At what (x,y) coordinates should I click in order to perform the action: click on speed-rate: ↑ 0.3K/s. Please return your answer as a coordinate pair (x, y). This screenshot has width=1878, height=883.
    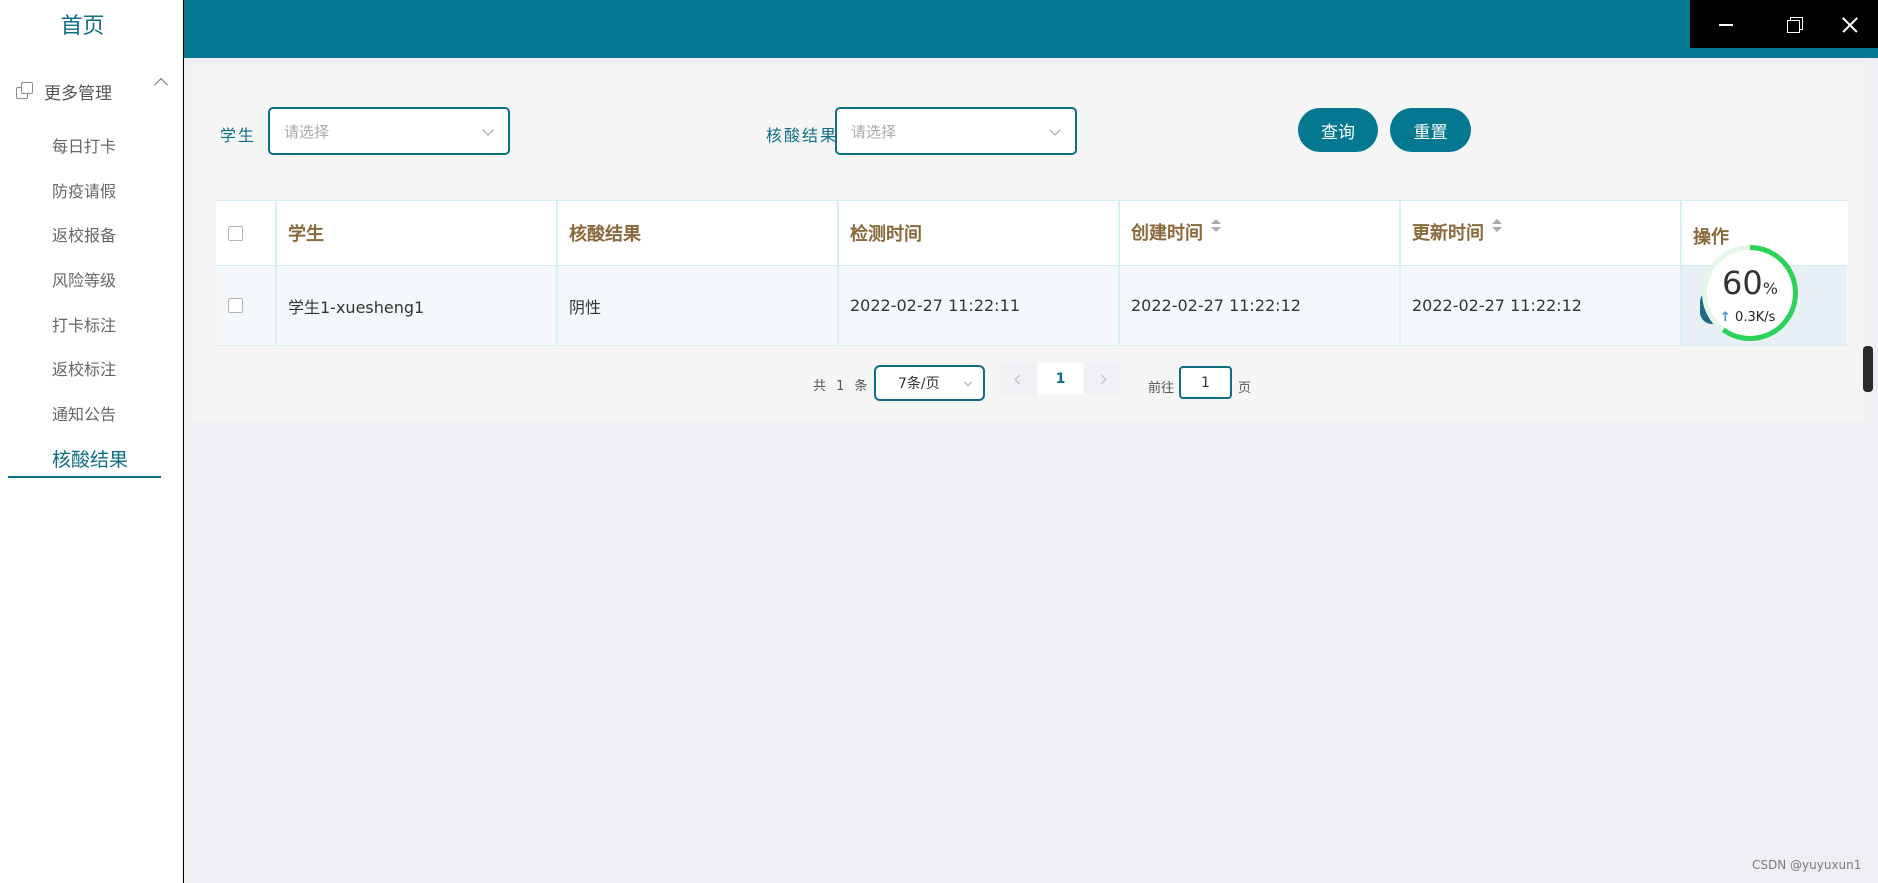
    Looking at the image, I should click on (1747, 317).